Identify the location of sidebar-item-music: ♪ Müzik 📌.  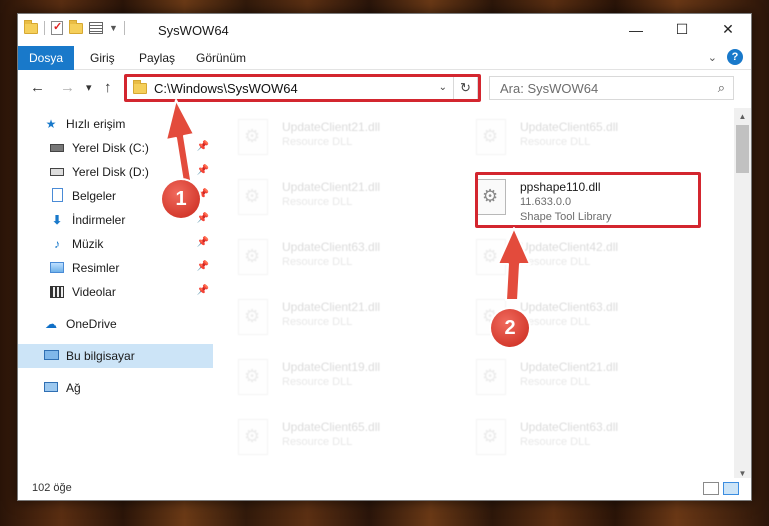
(115, 244).